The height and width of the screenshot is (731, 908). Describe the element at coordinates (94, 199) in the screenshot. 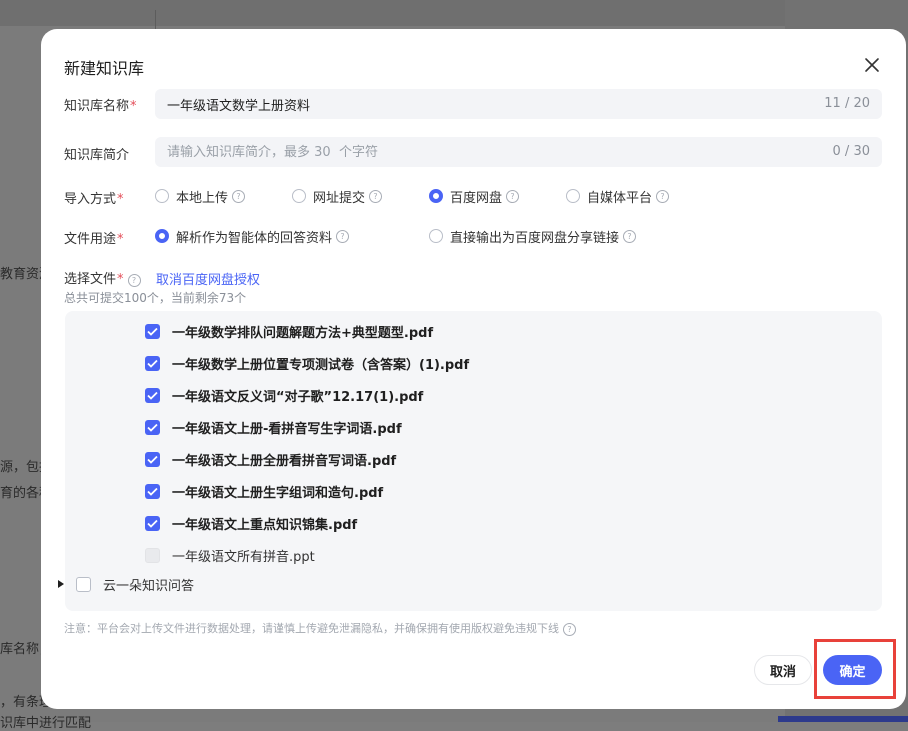

I see `import-method-label: 导入方式*` at that location.